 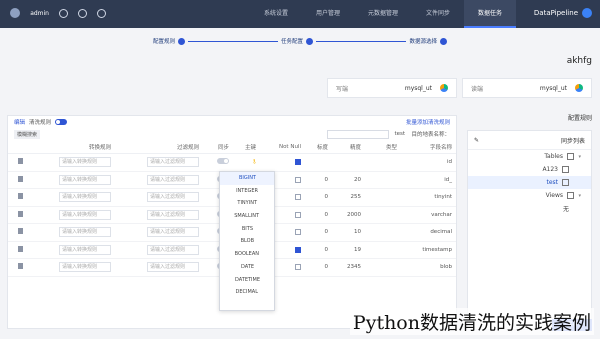 I want to click on field-precision: 10, so click(x=357, y=232).